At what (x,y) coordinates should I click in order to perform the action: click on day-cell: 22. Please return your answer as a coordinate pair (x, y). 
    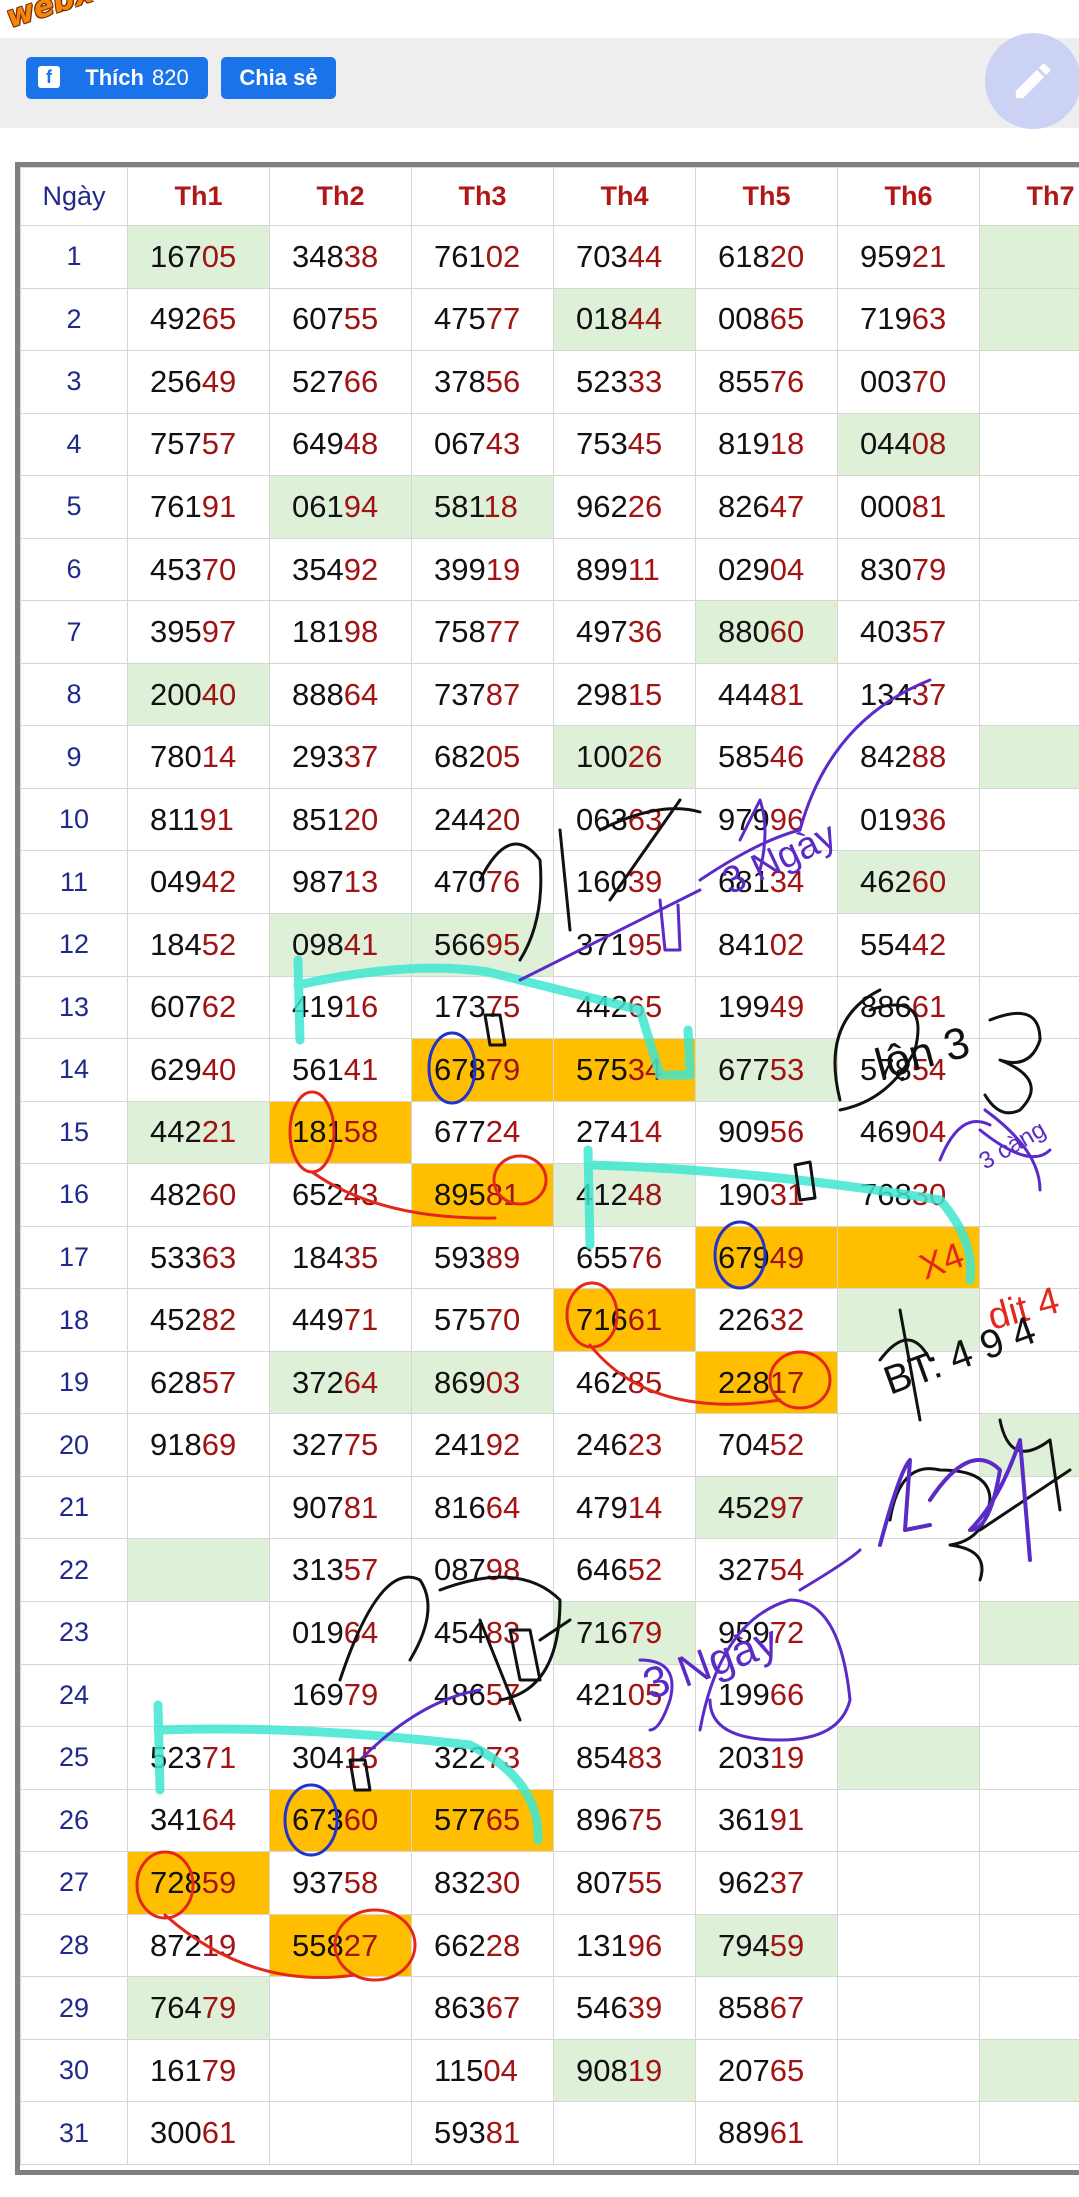
    Looking at the image, I should click on (74, 1570).